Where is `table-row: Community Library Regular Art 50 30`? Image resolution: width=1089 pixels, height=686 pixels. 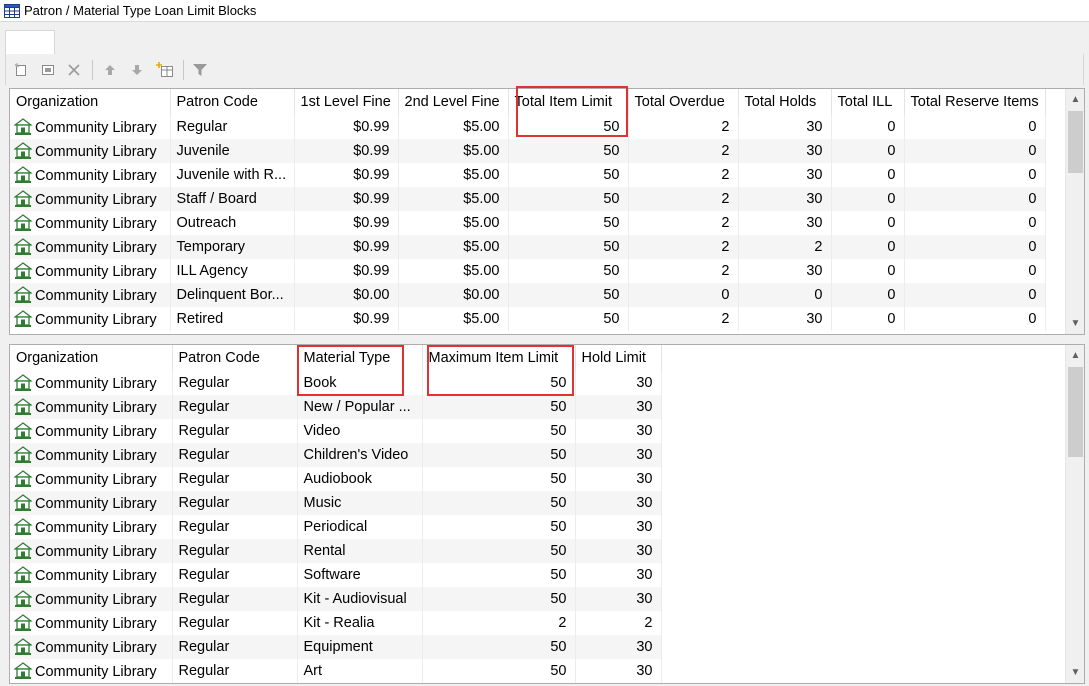 table-row: Community Library Regular Art 50 30 is located at coordinates (336, 671).